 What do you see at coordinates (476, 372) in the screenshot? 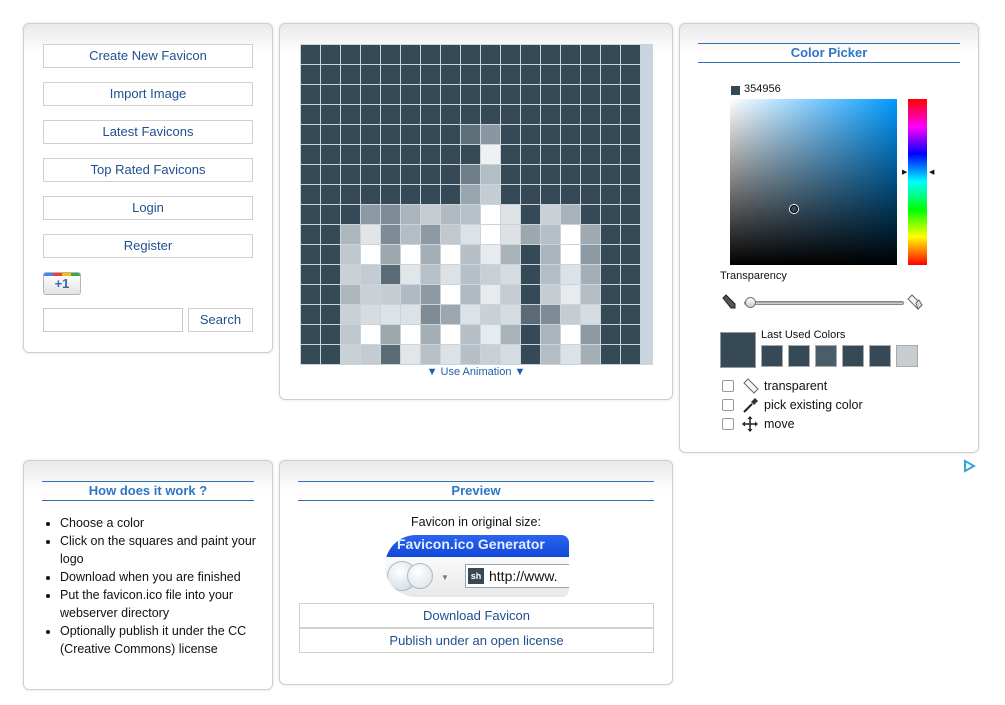
I see `use-animation-toggle: ▼ Use Animation ▼` at bounding box center [476, 372].